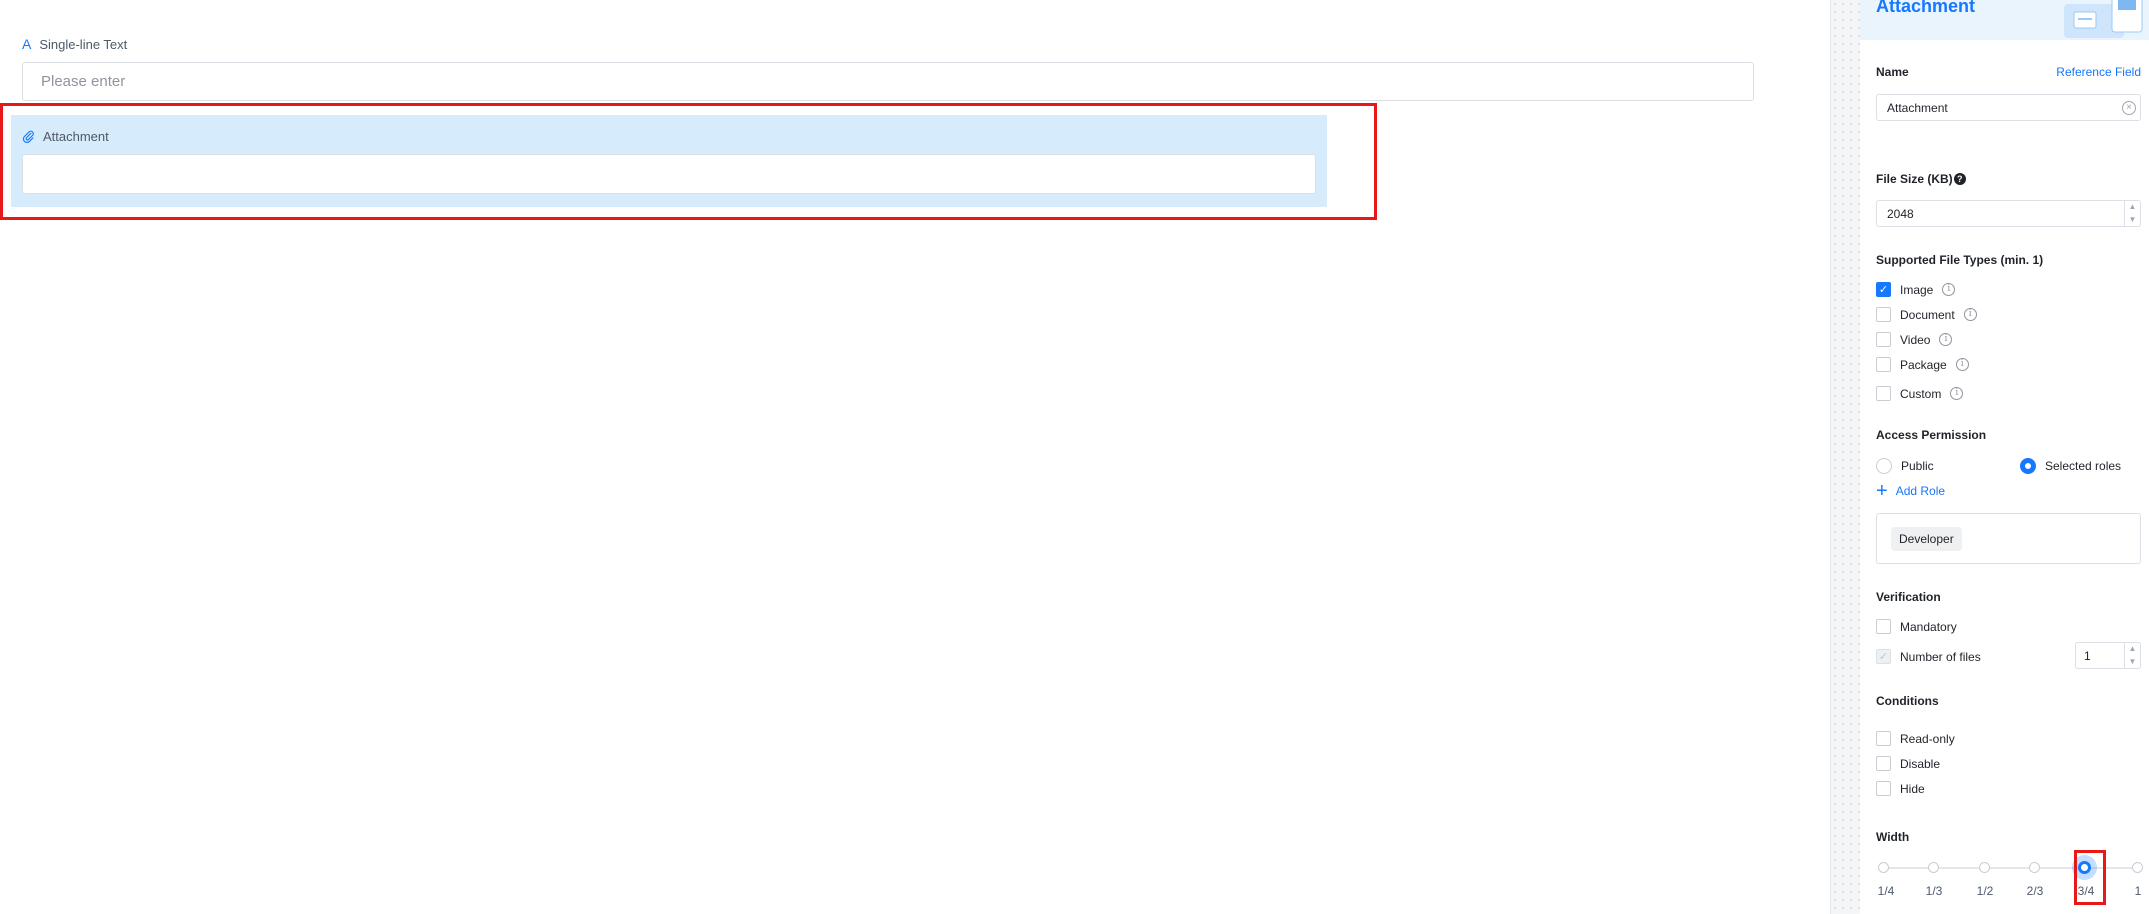 The width and height of the screenshot is (2149, 914). I want to click on file-size-label-text: File Size (KB), so click(1914, 179).